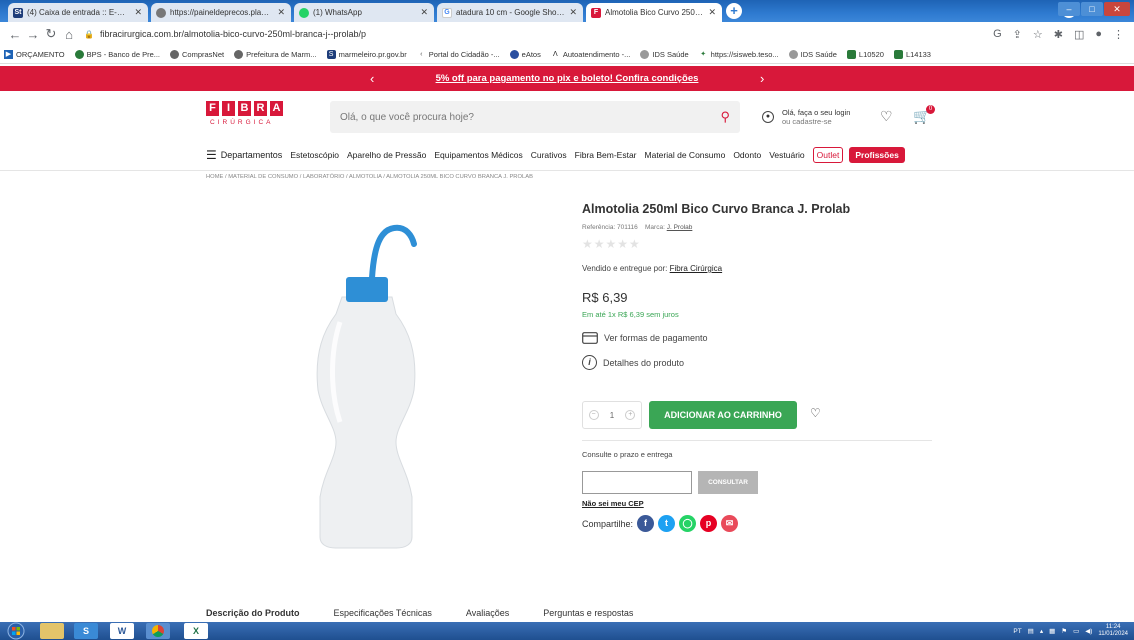  I want to click on wishlist-heart-icon: ♡, so click(886, 116).